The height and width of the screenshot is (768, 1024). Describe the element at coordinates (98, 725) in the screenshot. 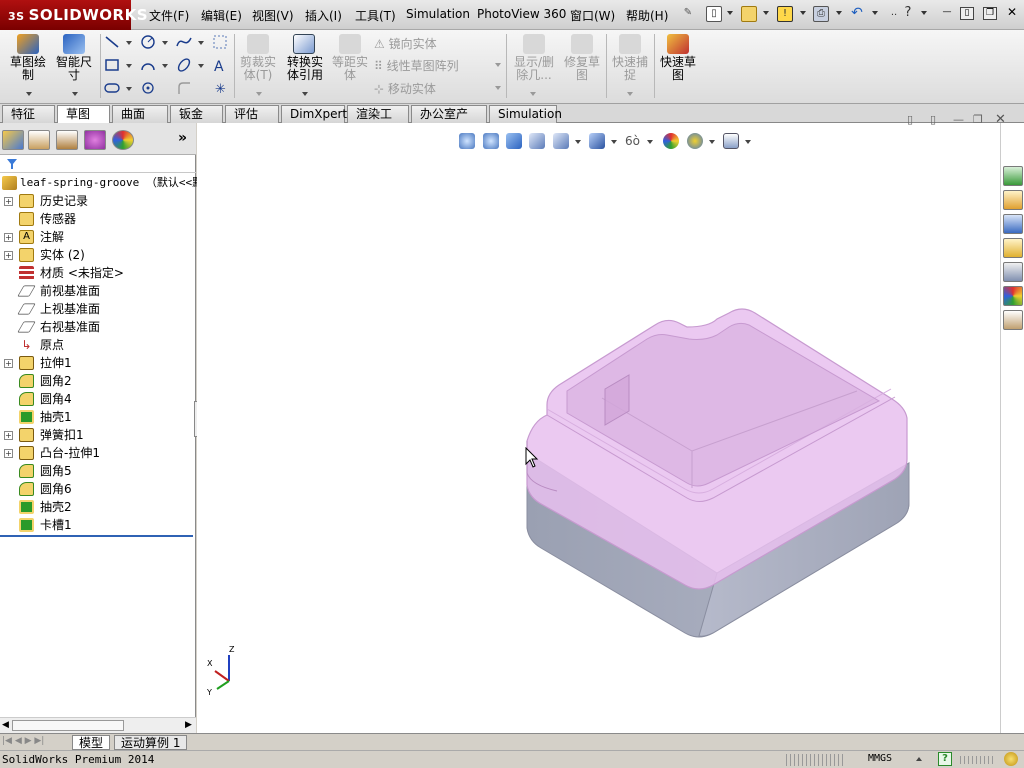

I see `panel-horizontal-scrollbar: ◀ ▶` at that location.